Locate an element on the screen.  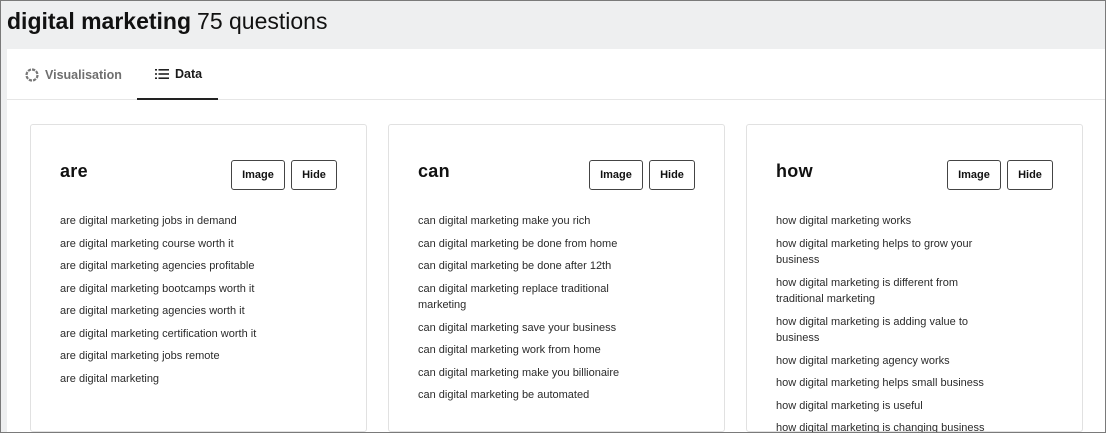
page-title: digital marketing 75 questions is located at coordinates (167, 21).